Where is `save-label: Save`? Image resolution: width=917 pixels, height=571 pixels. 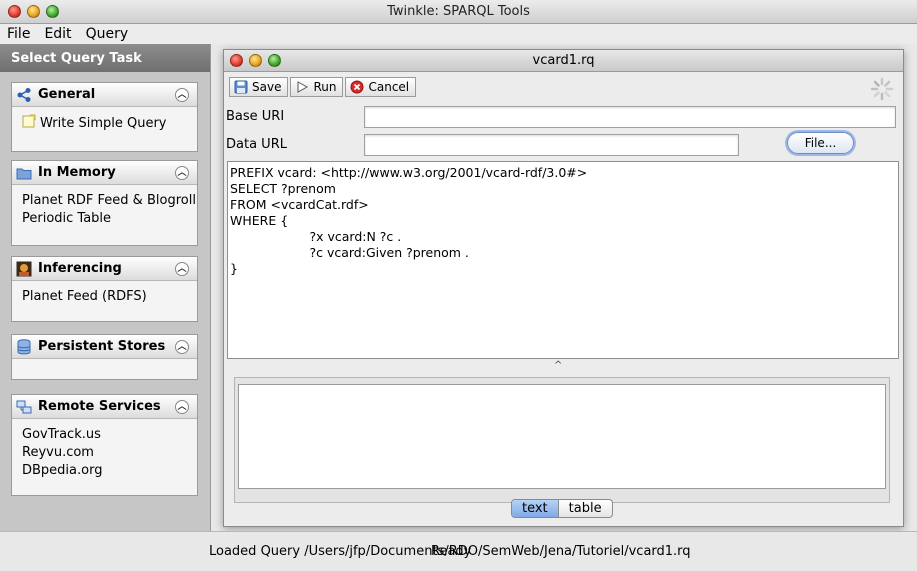 save-label: Save is located at coordinates (267, 87).